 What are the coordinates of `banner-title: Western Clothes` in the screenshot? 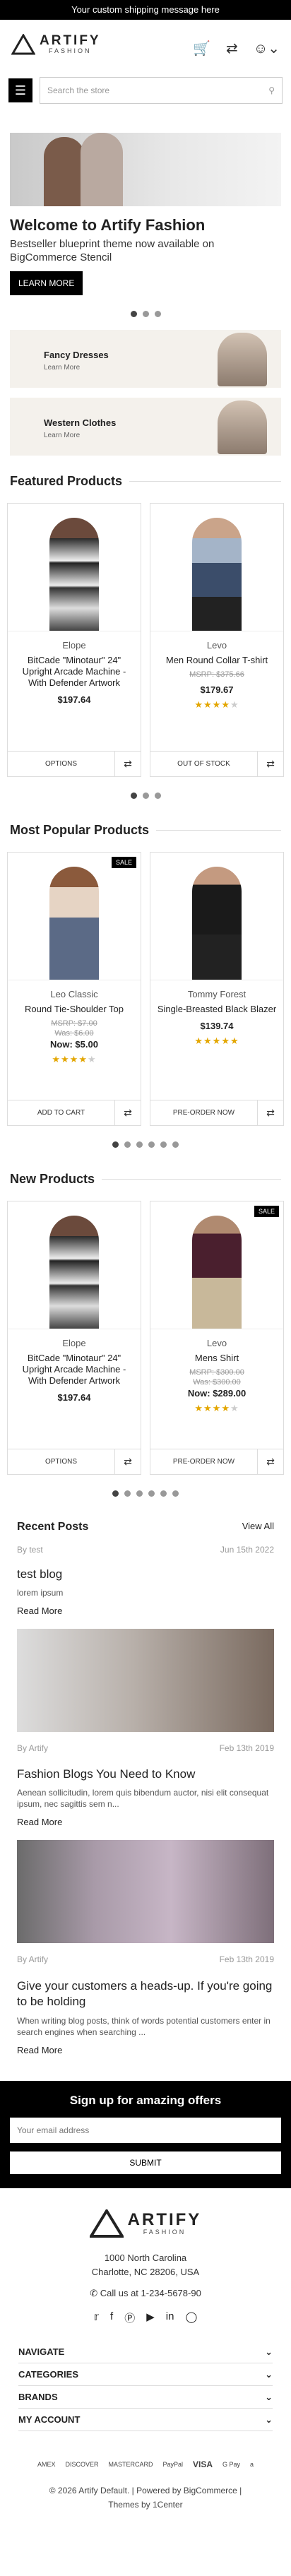 It's located at (80, 422).